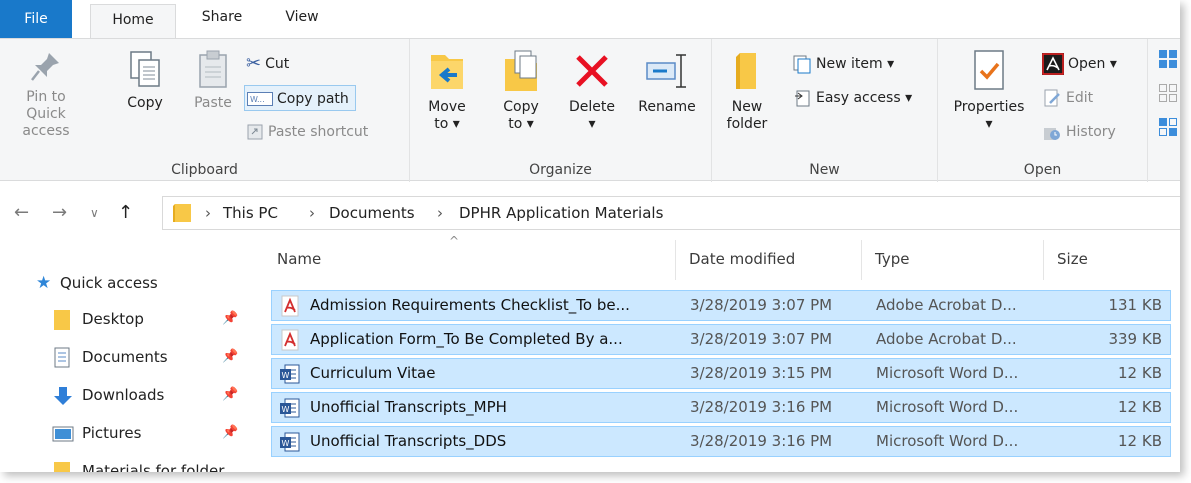 The width and height of the screenshot is (1191, 483). I want to click on nav-quick-access-label: Quick access, so click(109, 283).